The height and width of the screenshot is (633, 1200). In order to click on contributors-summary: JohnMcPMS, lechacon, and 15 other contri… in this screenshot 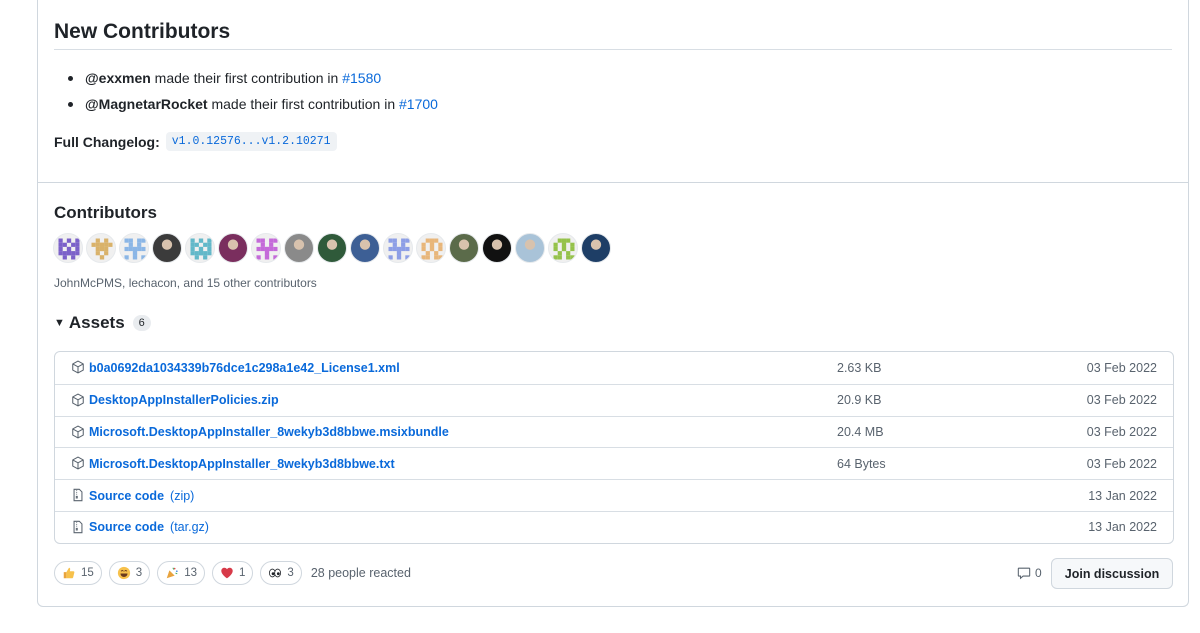, I will do `click(185, 283)`.